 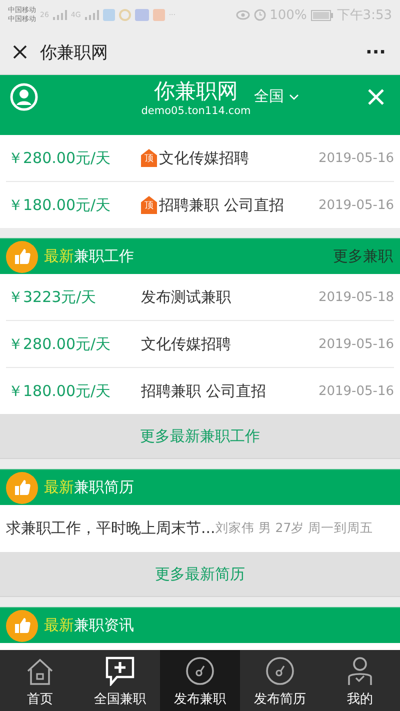 What do you see at coordinates (89, 256) in the screenshot?
I see `section-title: 最新兼职工作` at bounding box center [89, 256].